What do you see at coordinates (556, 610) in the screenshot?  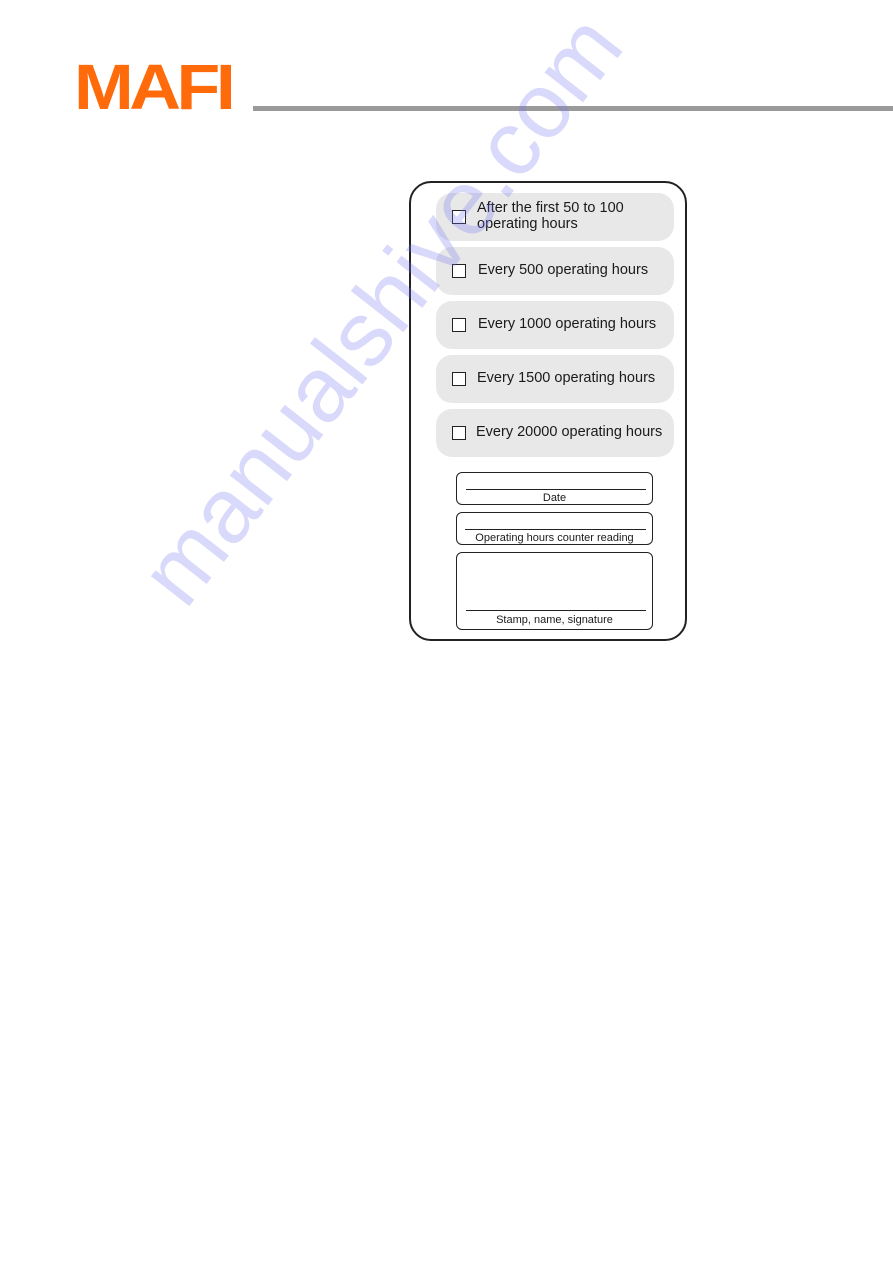 I see `signature-entry-line` at bounding box center [556, 610].